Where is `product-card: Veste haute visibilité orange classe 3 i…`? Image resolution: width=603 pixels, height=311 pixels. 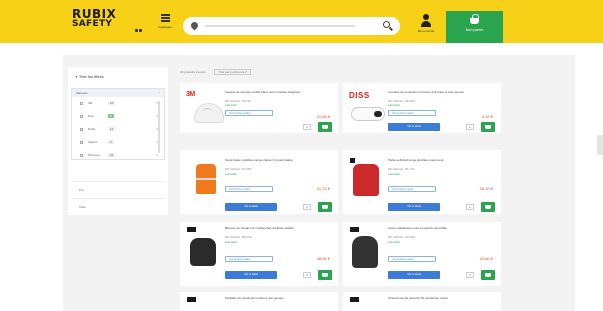
product-card: Veste haute visibilité orange classe 3 i… is located at coordinates (259, 182).